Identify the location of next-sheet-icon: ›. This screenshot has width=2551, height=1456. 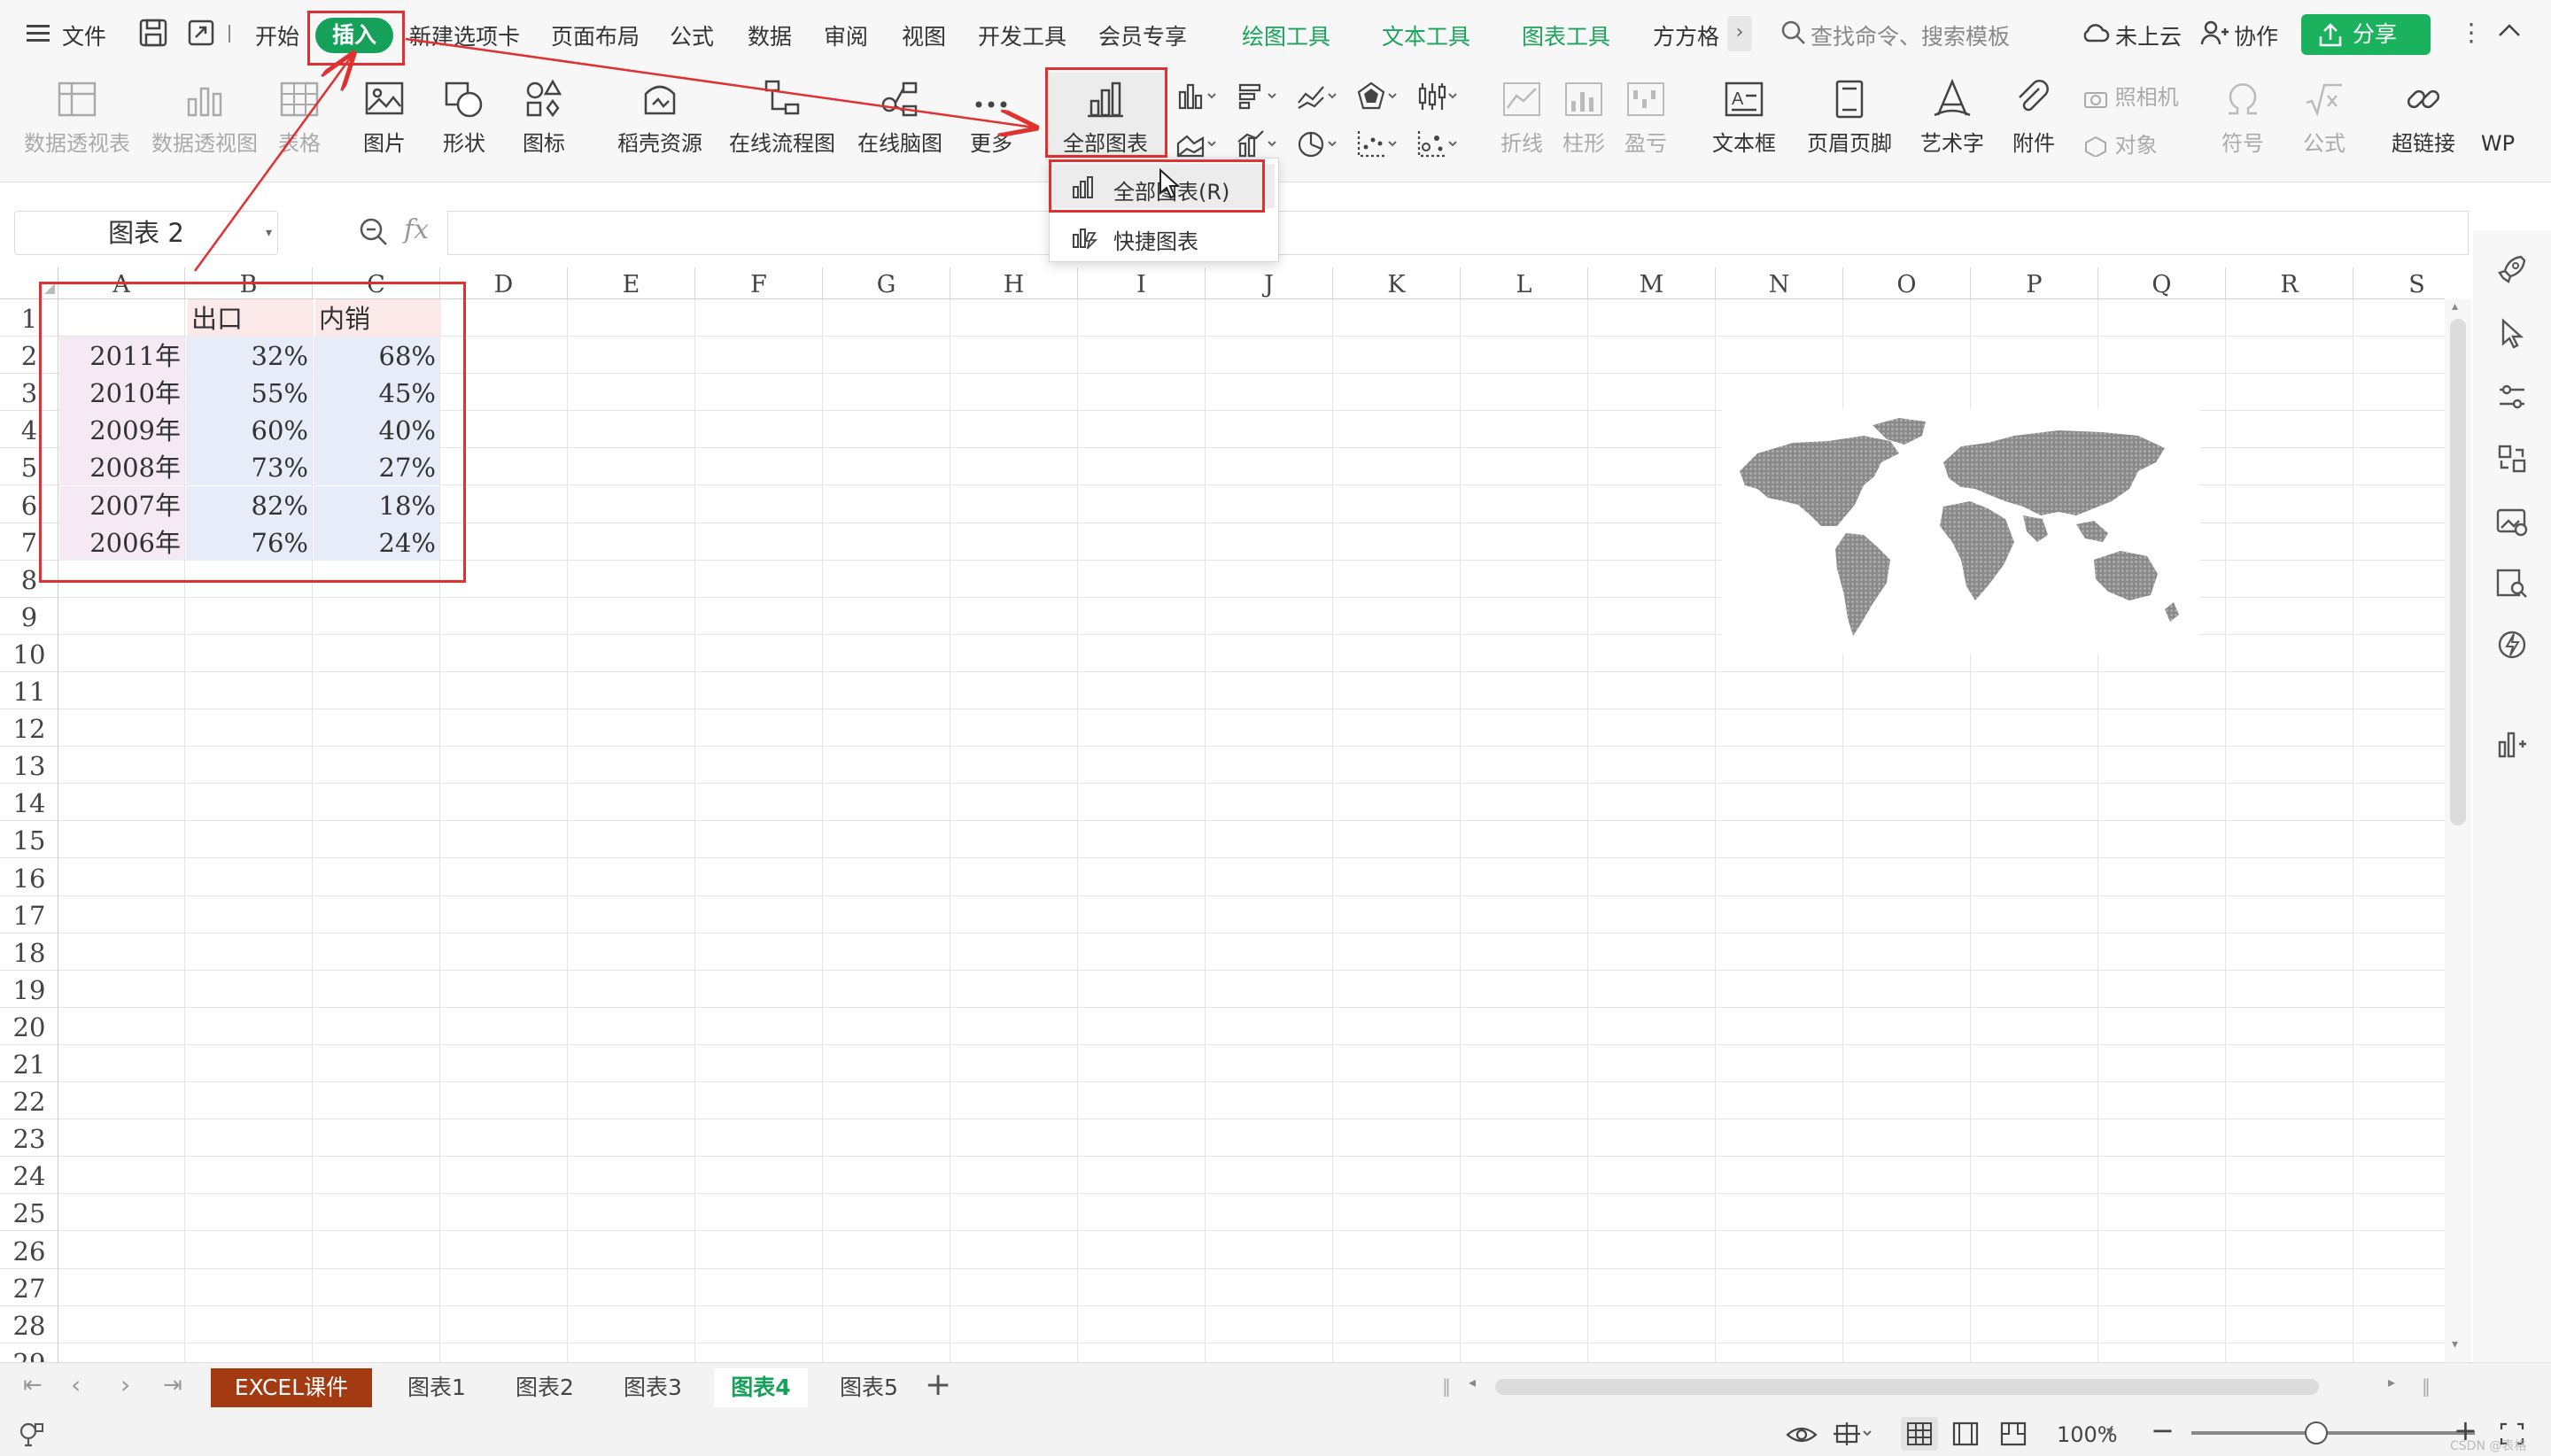
(125, 1384).